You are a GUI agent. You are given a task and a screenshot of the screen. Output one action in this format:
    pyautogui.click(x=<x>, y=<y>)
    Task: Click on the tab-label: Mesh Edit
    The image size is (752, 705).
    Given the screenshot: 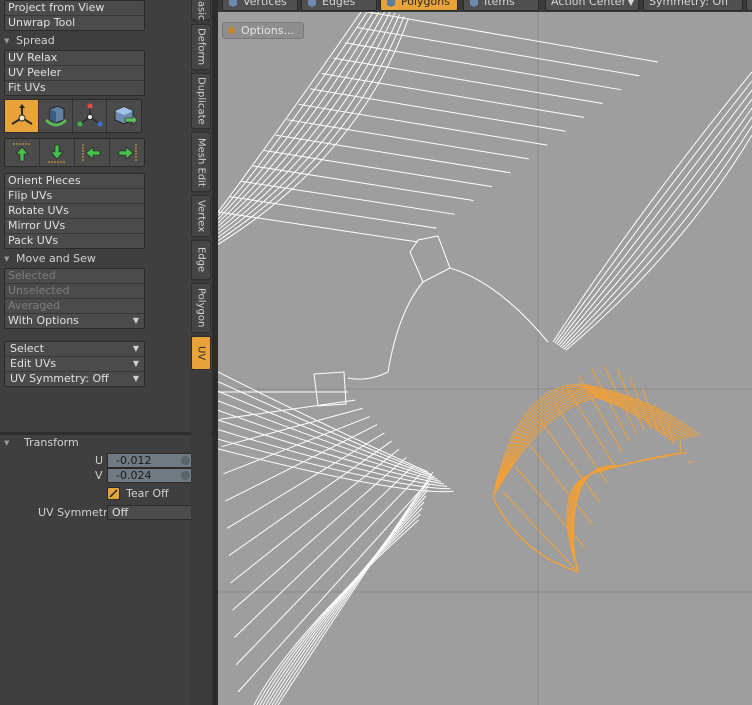 What is the action you would take?
    pyautogui.click(x=201, y=162)
    